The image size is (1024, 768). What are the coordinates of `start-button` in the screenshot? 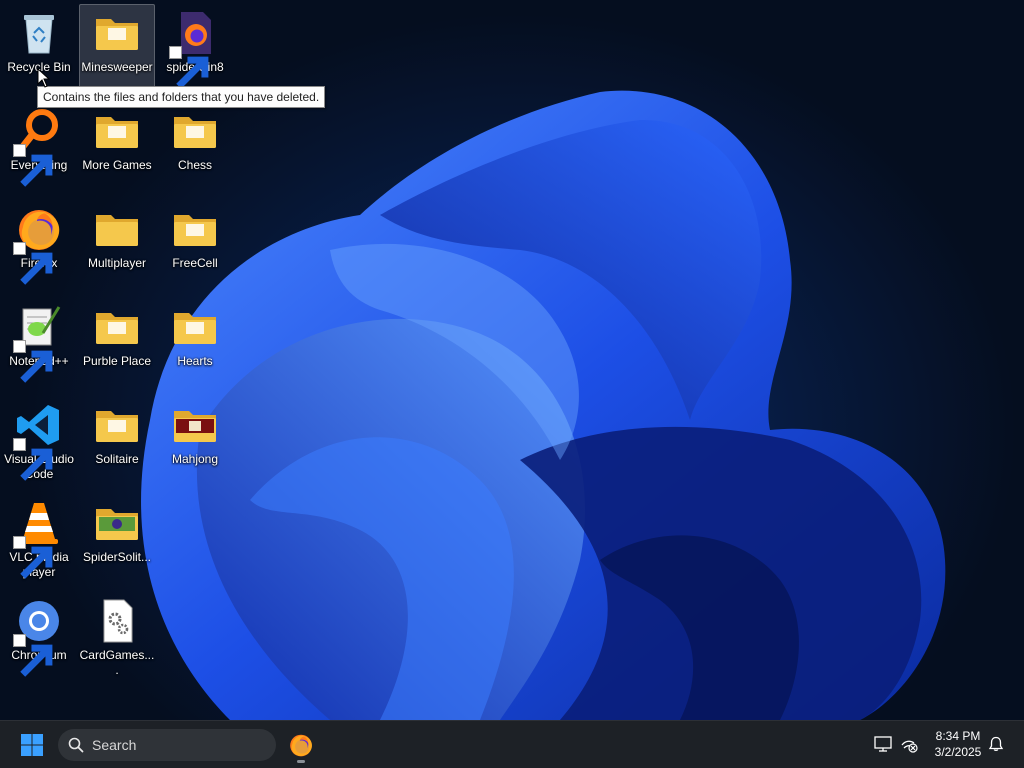 It's located at (32, 745).